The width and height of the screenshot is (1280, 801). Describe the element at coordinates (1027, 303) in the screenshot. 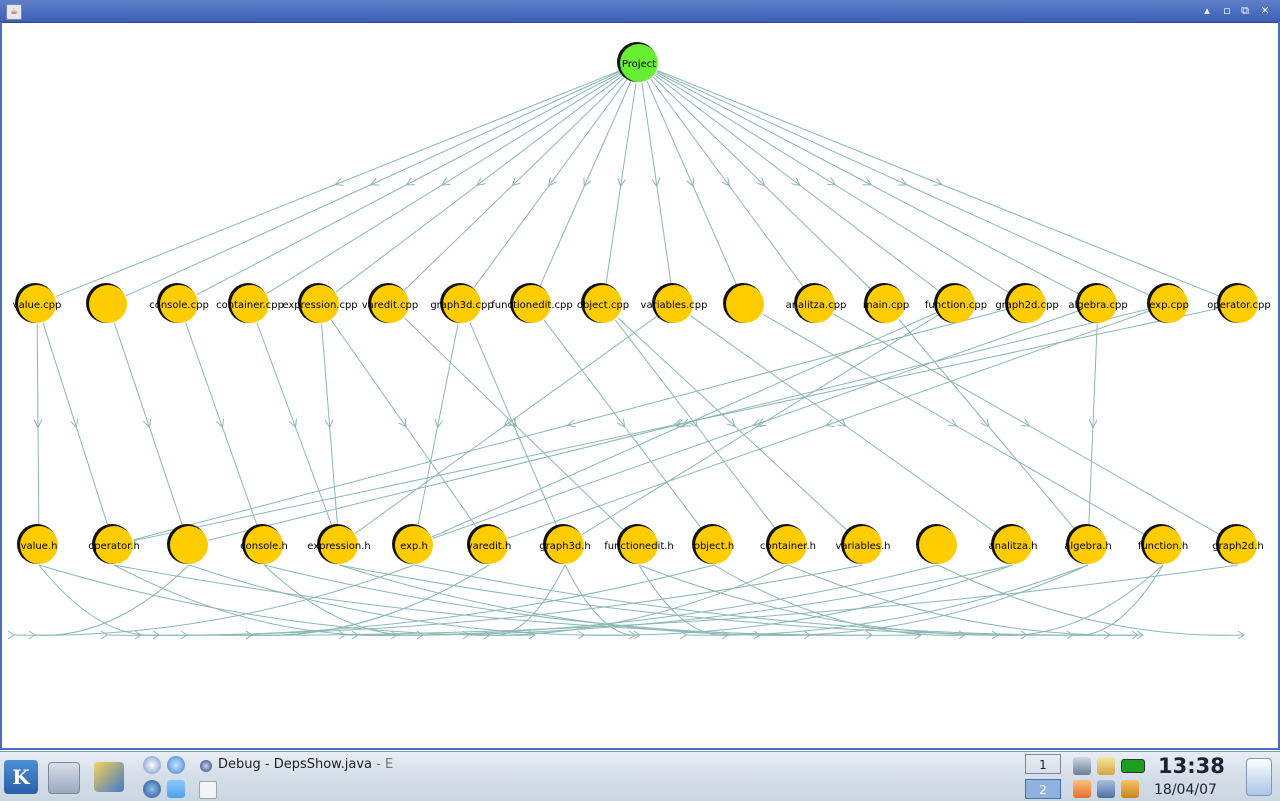

I see `graph-node: graph2d.cpp` at that location.